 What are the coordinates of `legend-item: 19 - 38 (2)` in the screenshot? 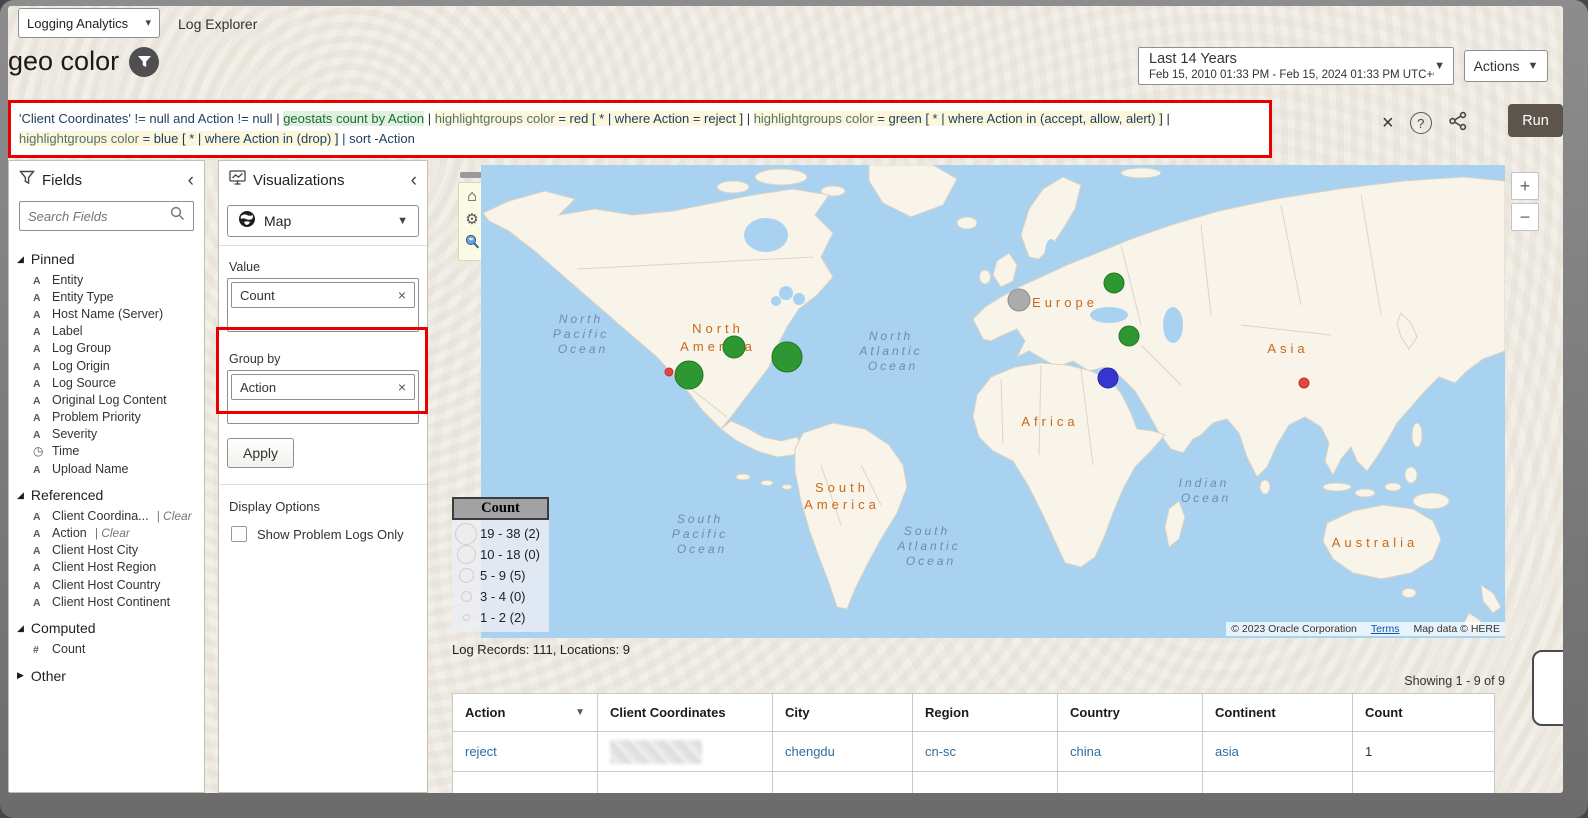 It's located at (500, 533).